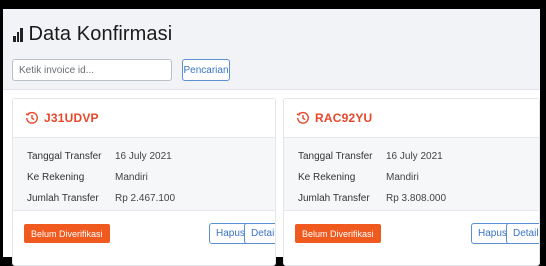  I want to click on bar-chart-icon, so click(18, 34).